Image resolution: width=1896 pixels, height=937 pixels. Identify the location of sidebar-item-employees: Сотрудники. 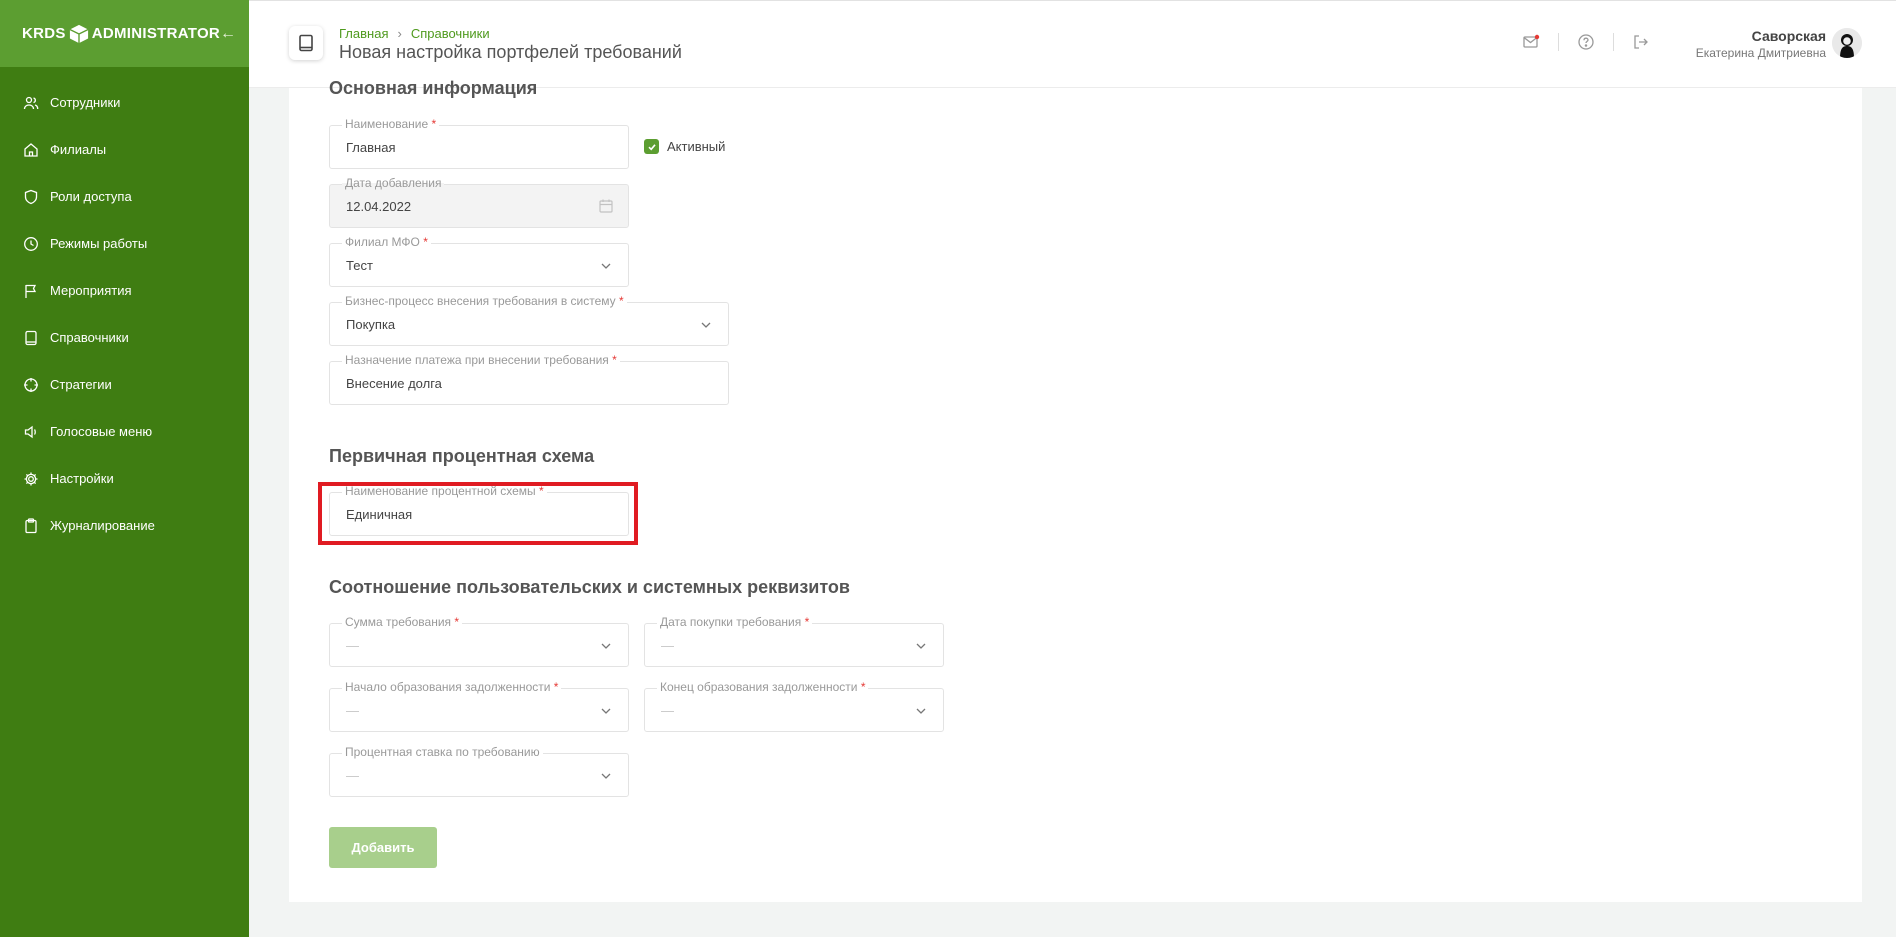
(124, 102).